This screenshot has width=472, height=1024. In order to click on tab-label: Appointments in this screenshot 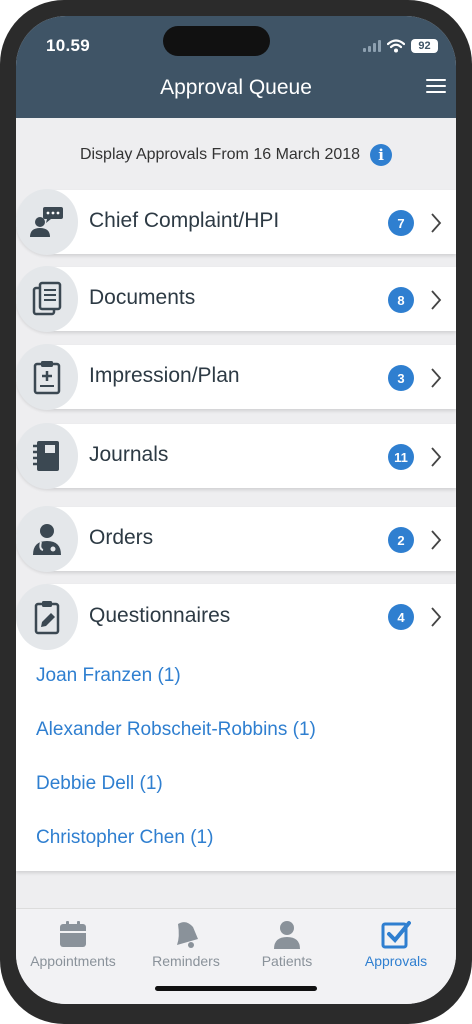, I will do `click(73, 961)`.